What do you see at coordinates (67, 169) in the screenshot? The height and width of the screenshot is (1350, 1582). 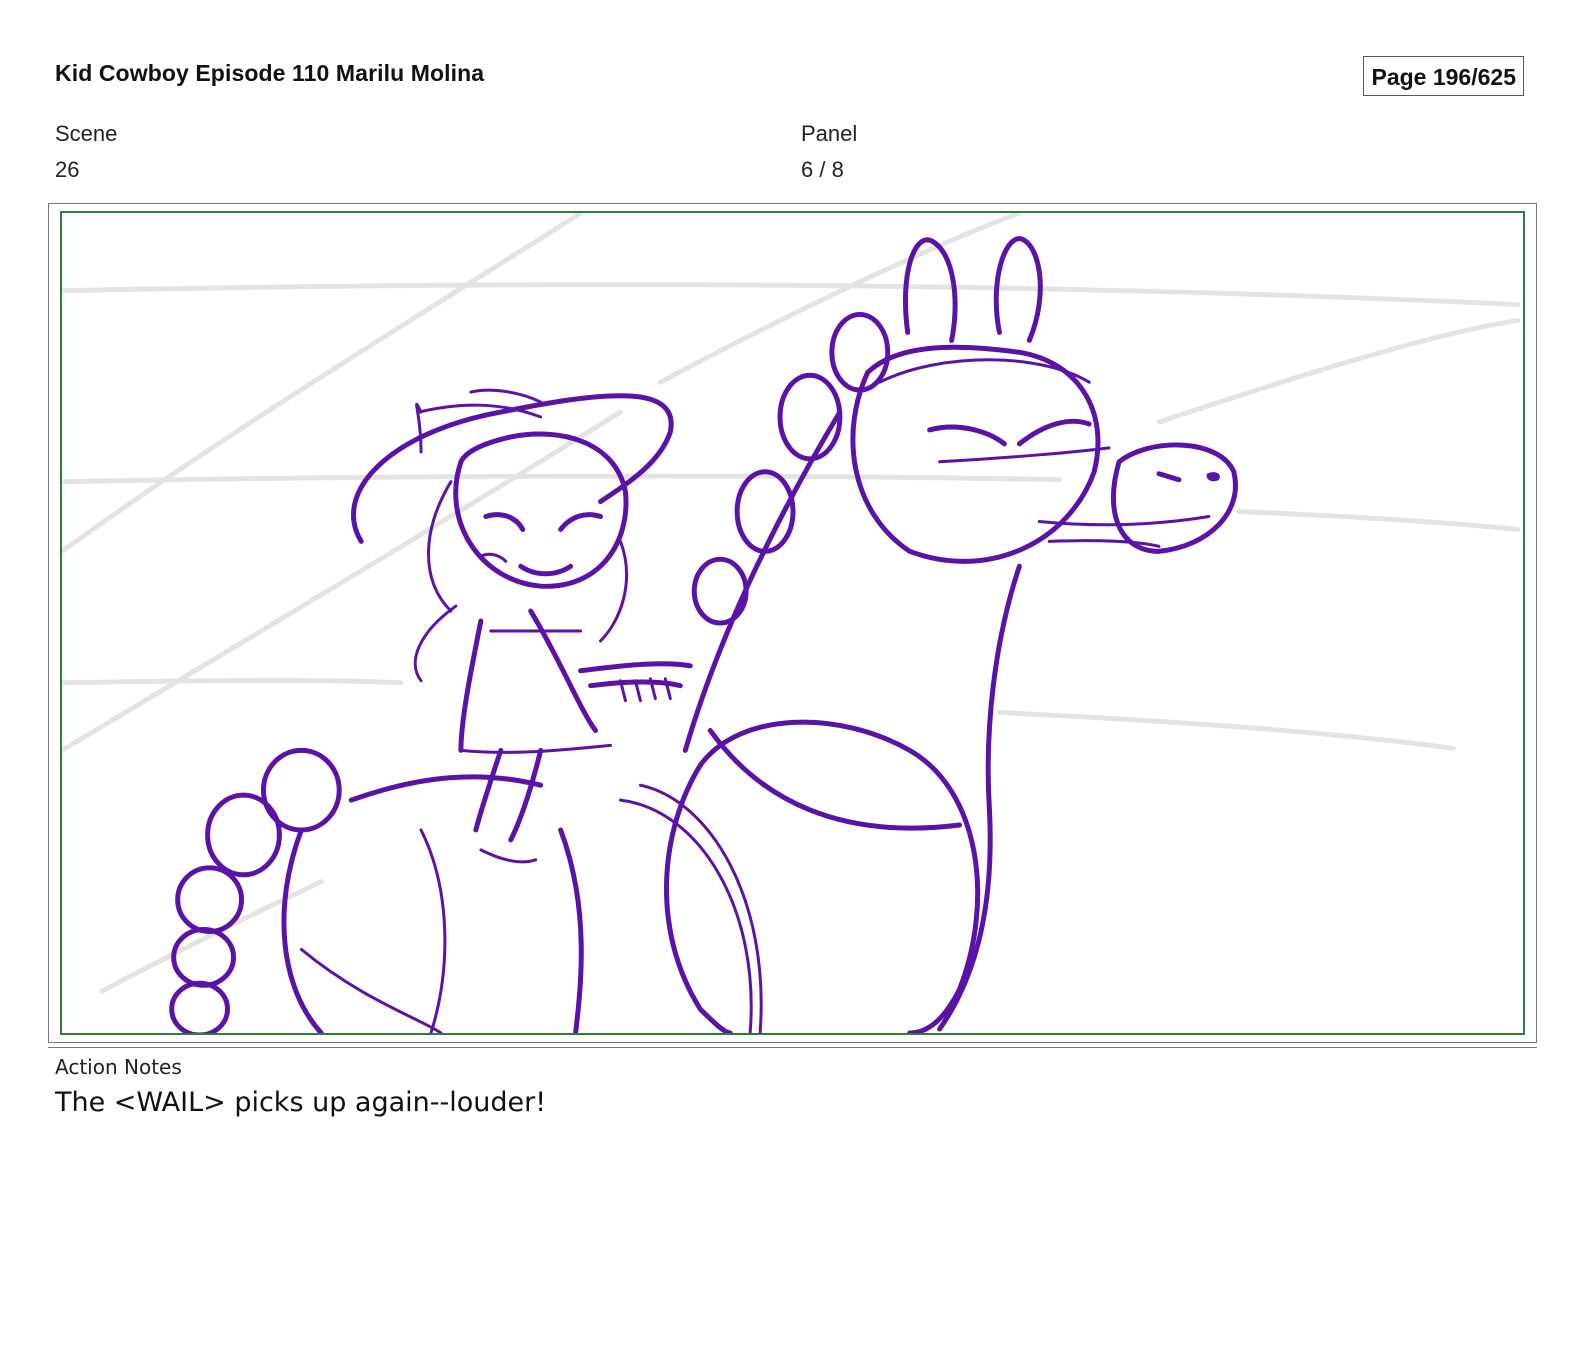 I see `scene-value: 26` at bounding box center [67, 169].